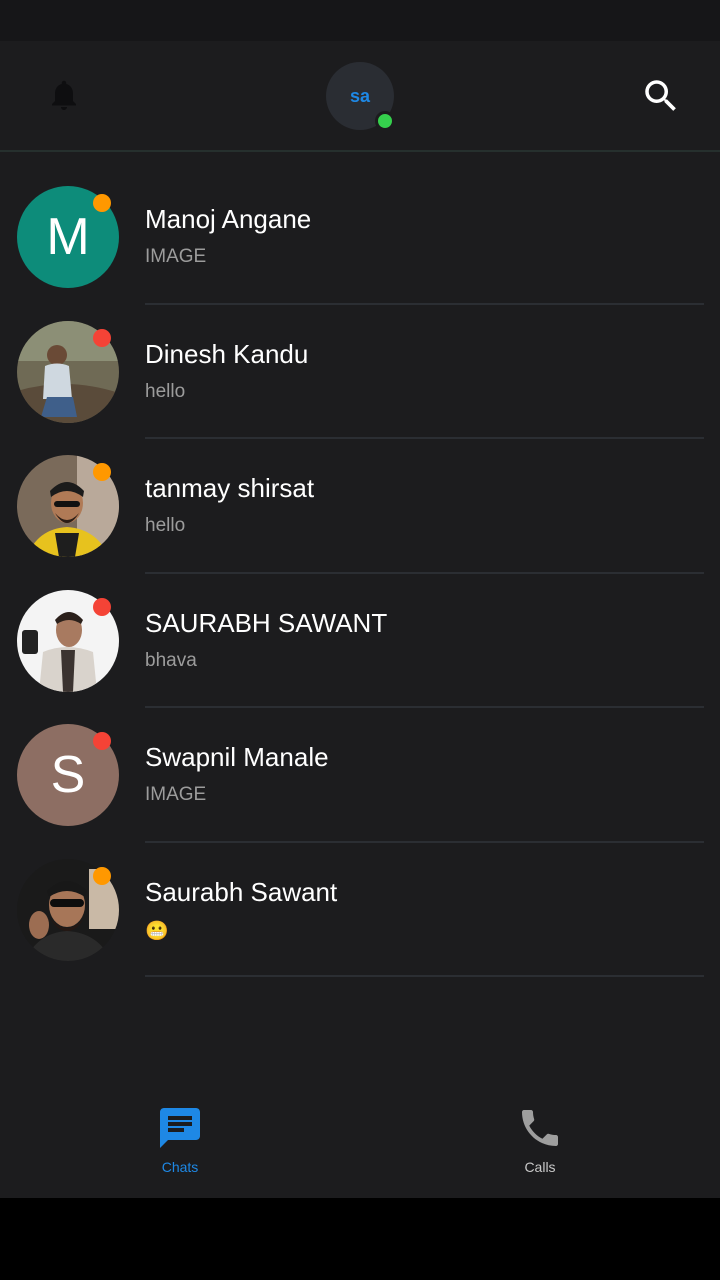 This screenshot has width=720, height=1280. What do you see at coordinates (68, 775) in the screenshot?
I see `avatar-letter: S` at bounding box center [68, 775].